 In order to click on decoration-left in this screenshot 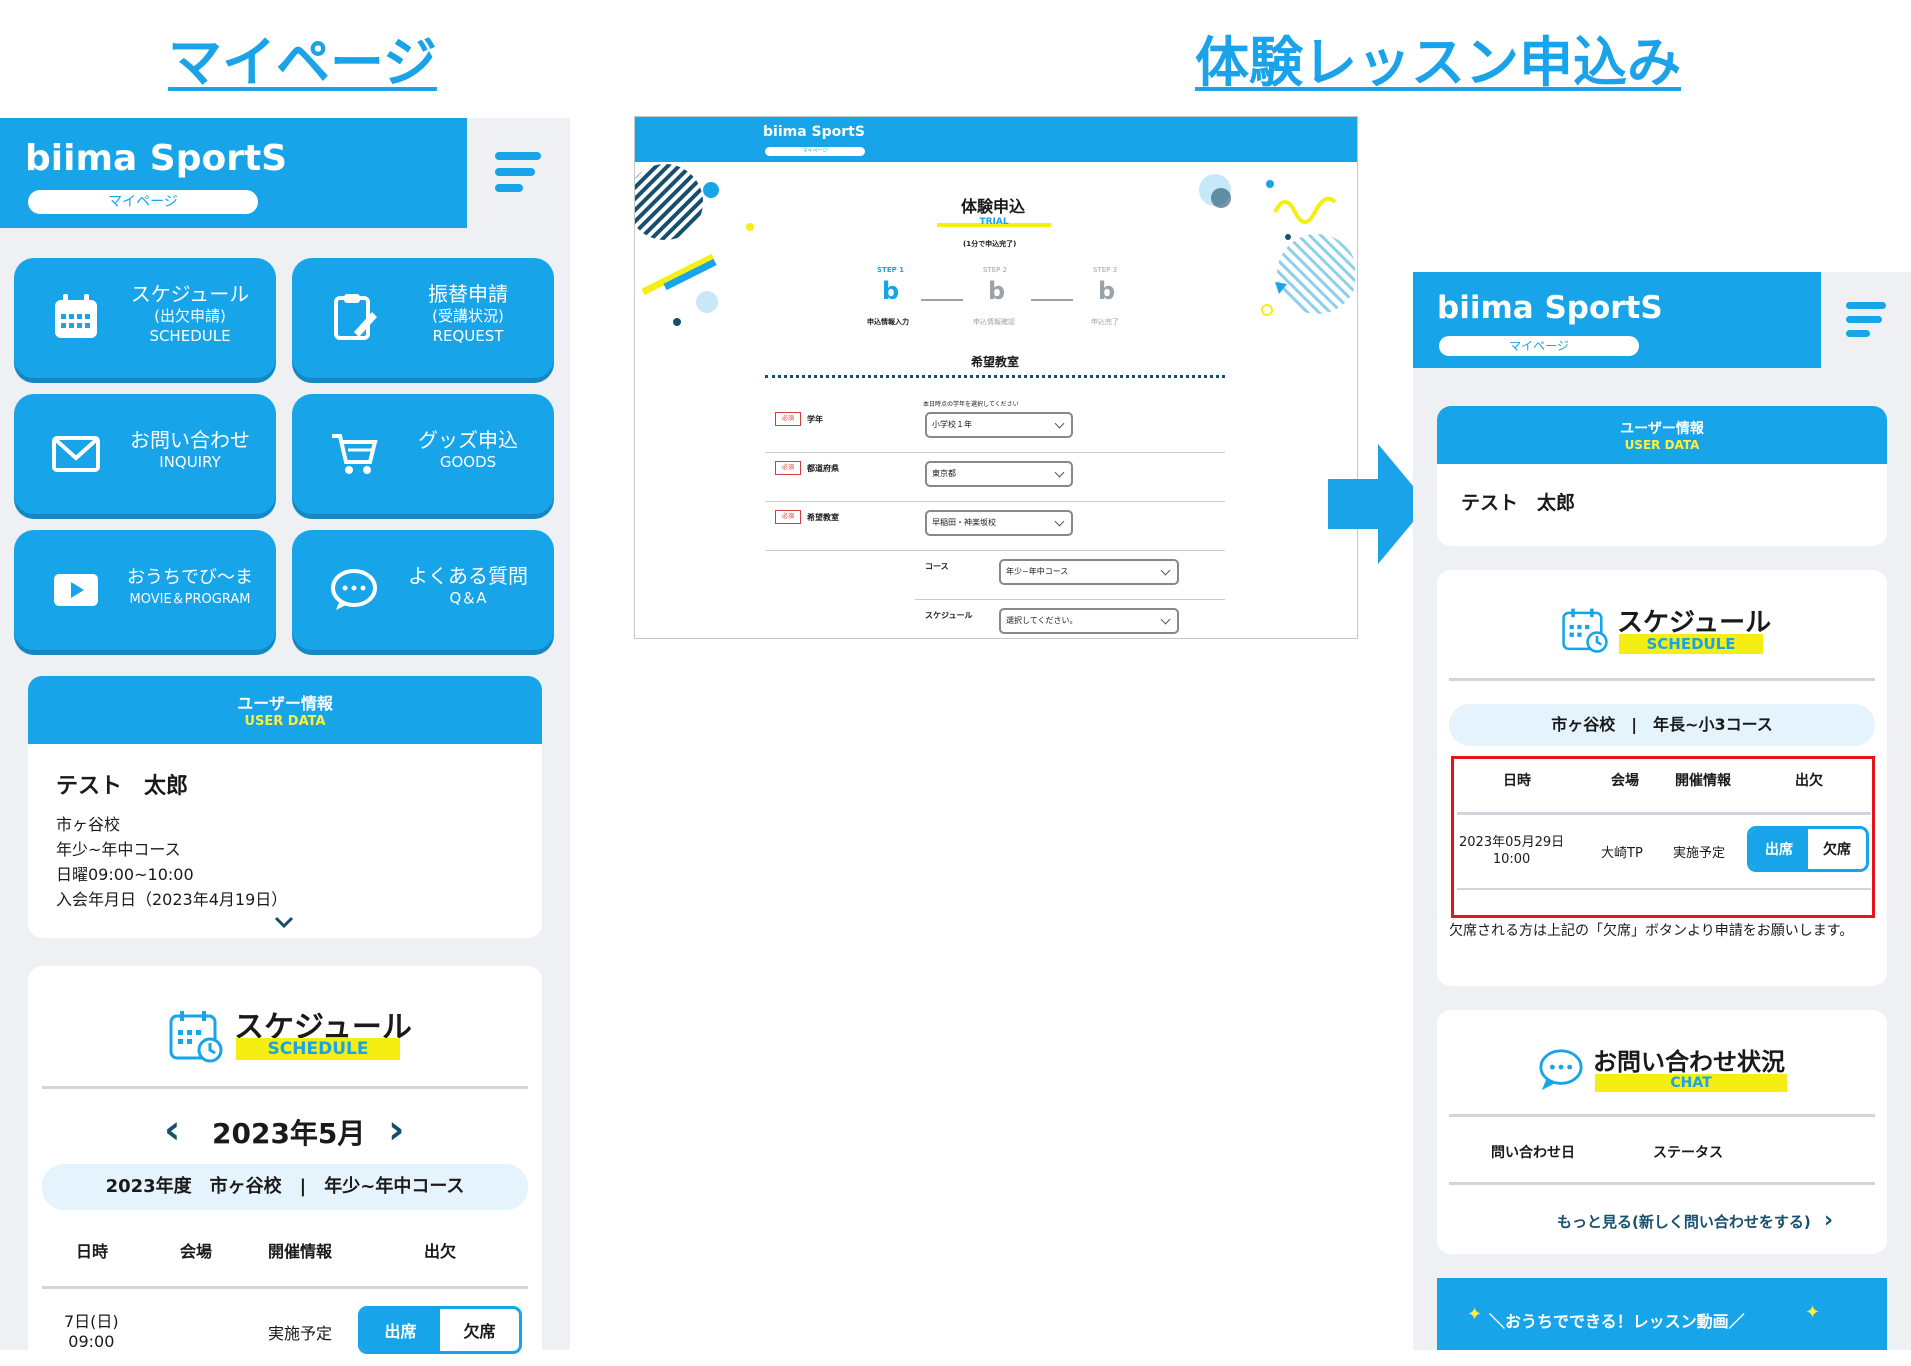, I will do `click(694, 245)`.